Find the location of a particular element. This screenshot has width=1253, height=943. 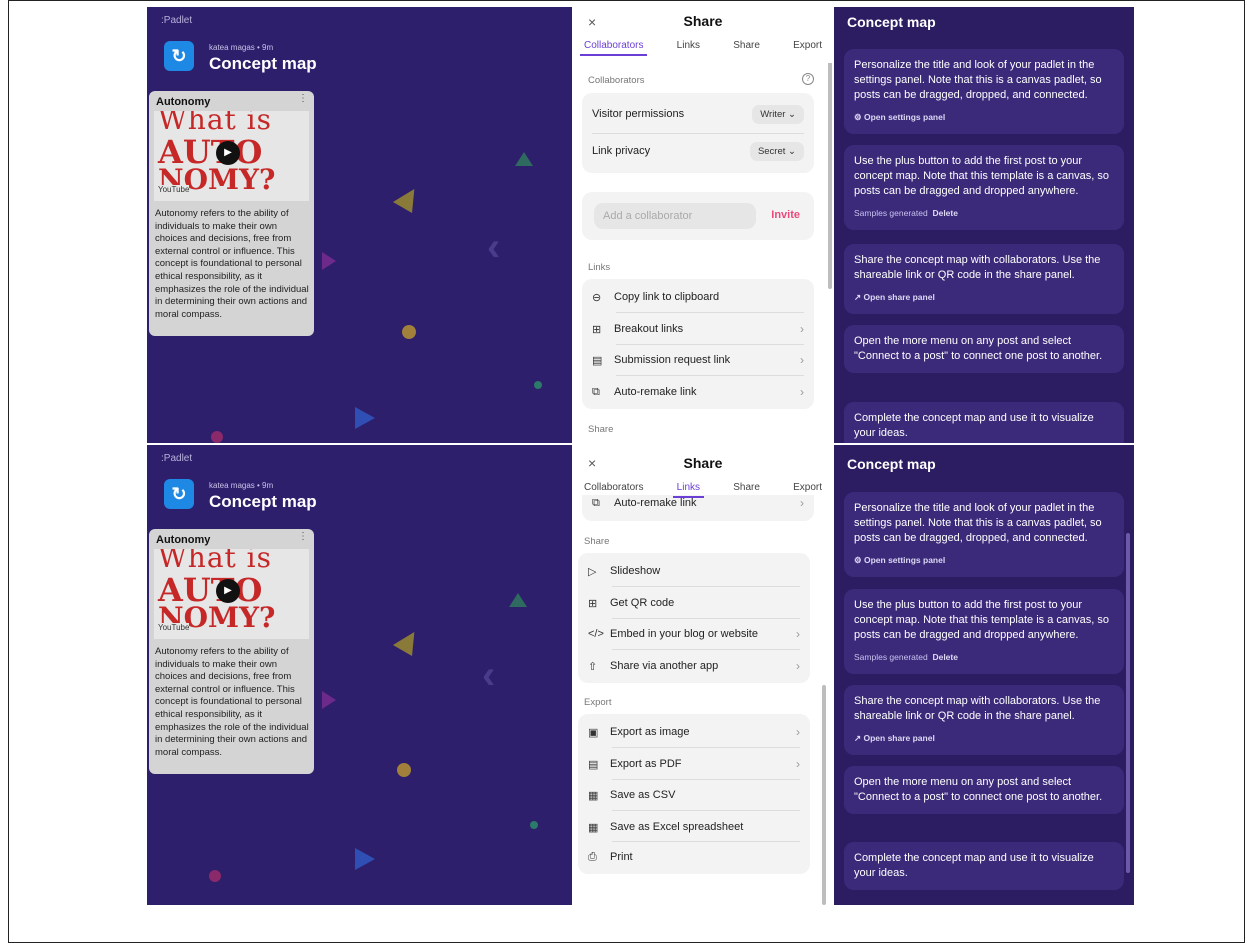

code-icon: </> is located at coordinates (596, 634).